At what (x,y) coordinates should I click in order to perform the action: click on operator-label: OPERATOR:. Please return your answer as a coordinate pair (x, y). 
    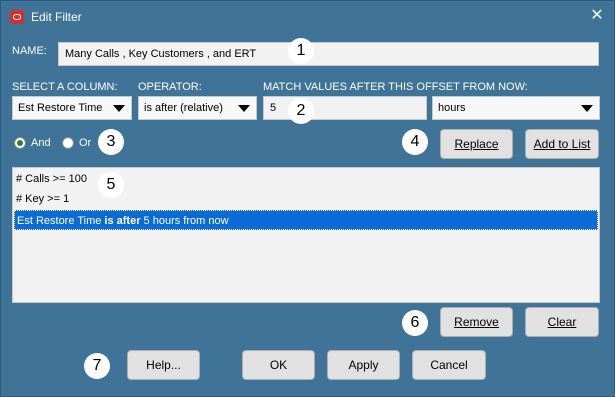
    Looking at the image, I should click on (170, 87).